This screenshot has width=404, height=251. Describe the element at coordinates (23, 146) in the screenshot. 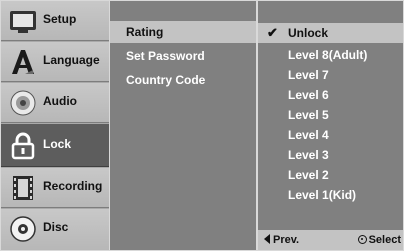

I see `lock-icon` at that location.